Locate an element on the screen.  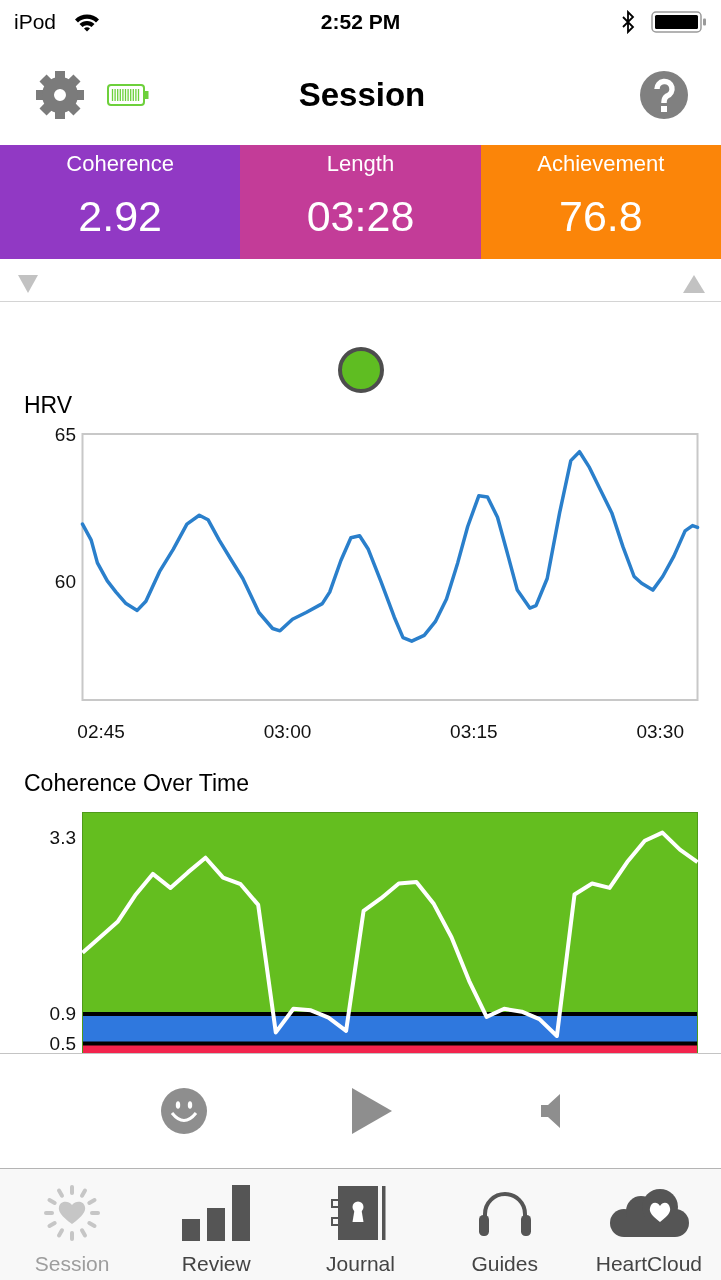
axis-tick-label: 02:45 is located at coordinates (101, 731).